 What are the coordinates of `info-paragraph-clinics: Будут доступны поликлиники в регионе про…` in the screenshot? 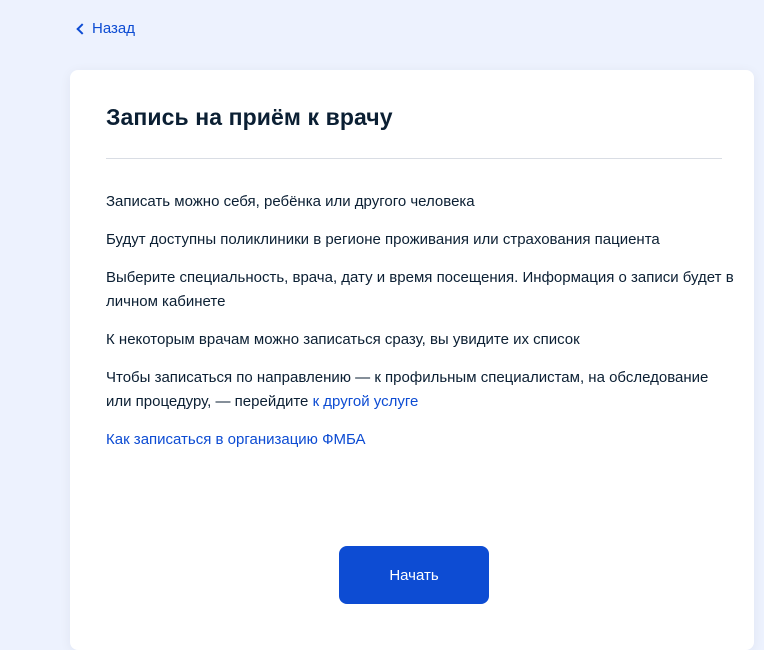 It's located at (383, 239).